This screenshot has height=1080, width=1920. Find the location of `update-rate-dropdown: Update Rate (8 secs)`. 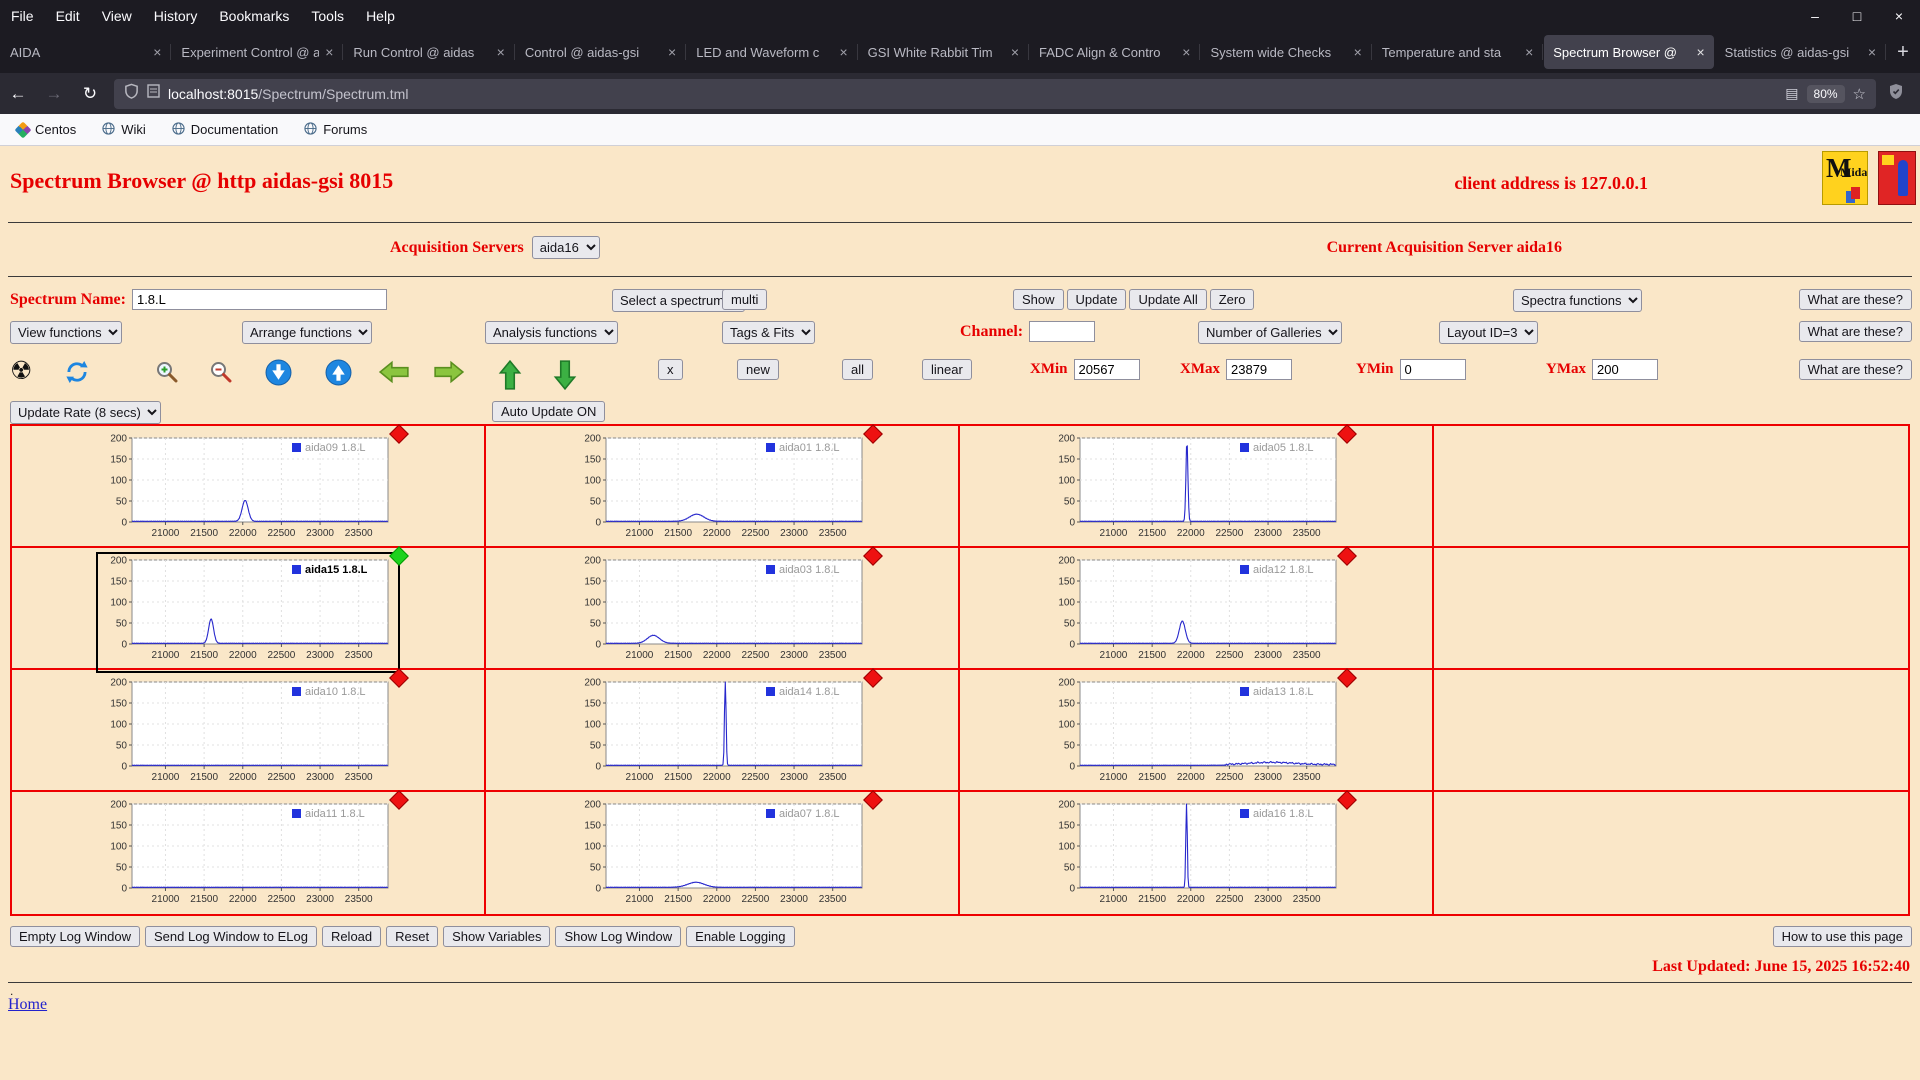

update-rate-dropdown: Update Rate (8 secs) is located at coordinates (85, 412).